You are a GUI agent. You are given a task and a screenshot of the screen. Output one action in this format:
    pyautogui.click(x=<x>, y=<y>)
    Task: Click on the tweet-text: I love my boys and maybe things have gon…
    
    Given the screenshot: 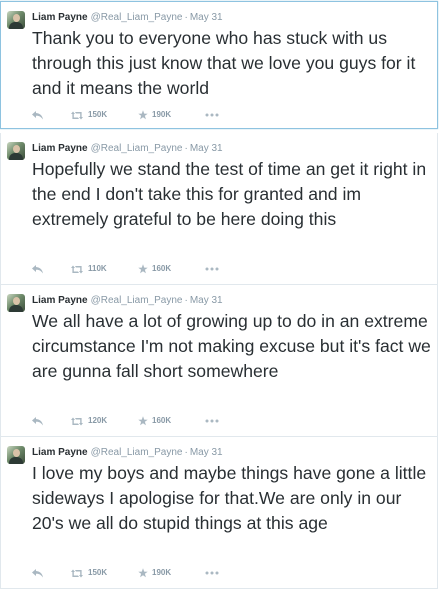 What is the action you would take?
    pyautogui.click(x=229, y=498)
    